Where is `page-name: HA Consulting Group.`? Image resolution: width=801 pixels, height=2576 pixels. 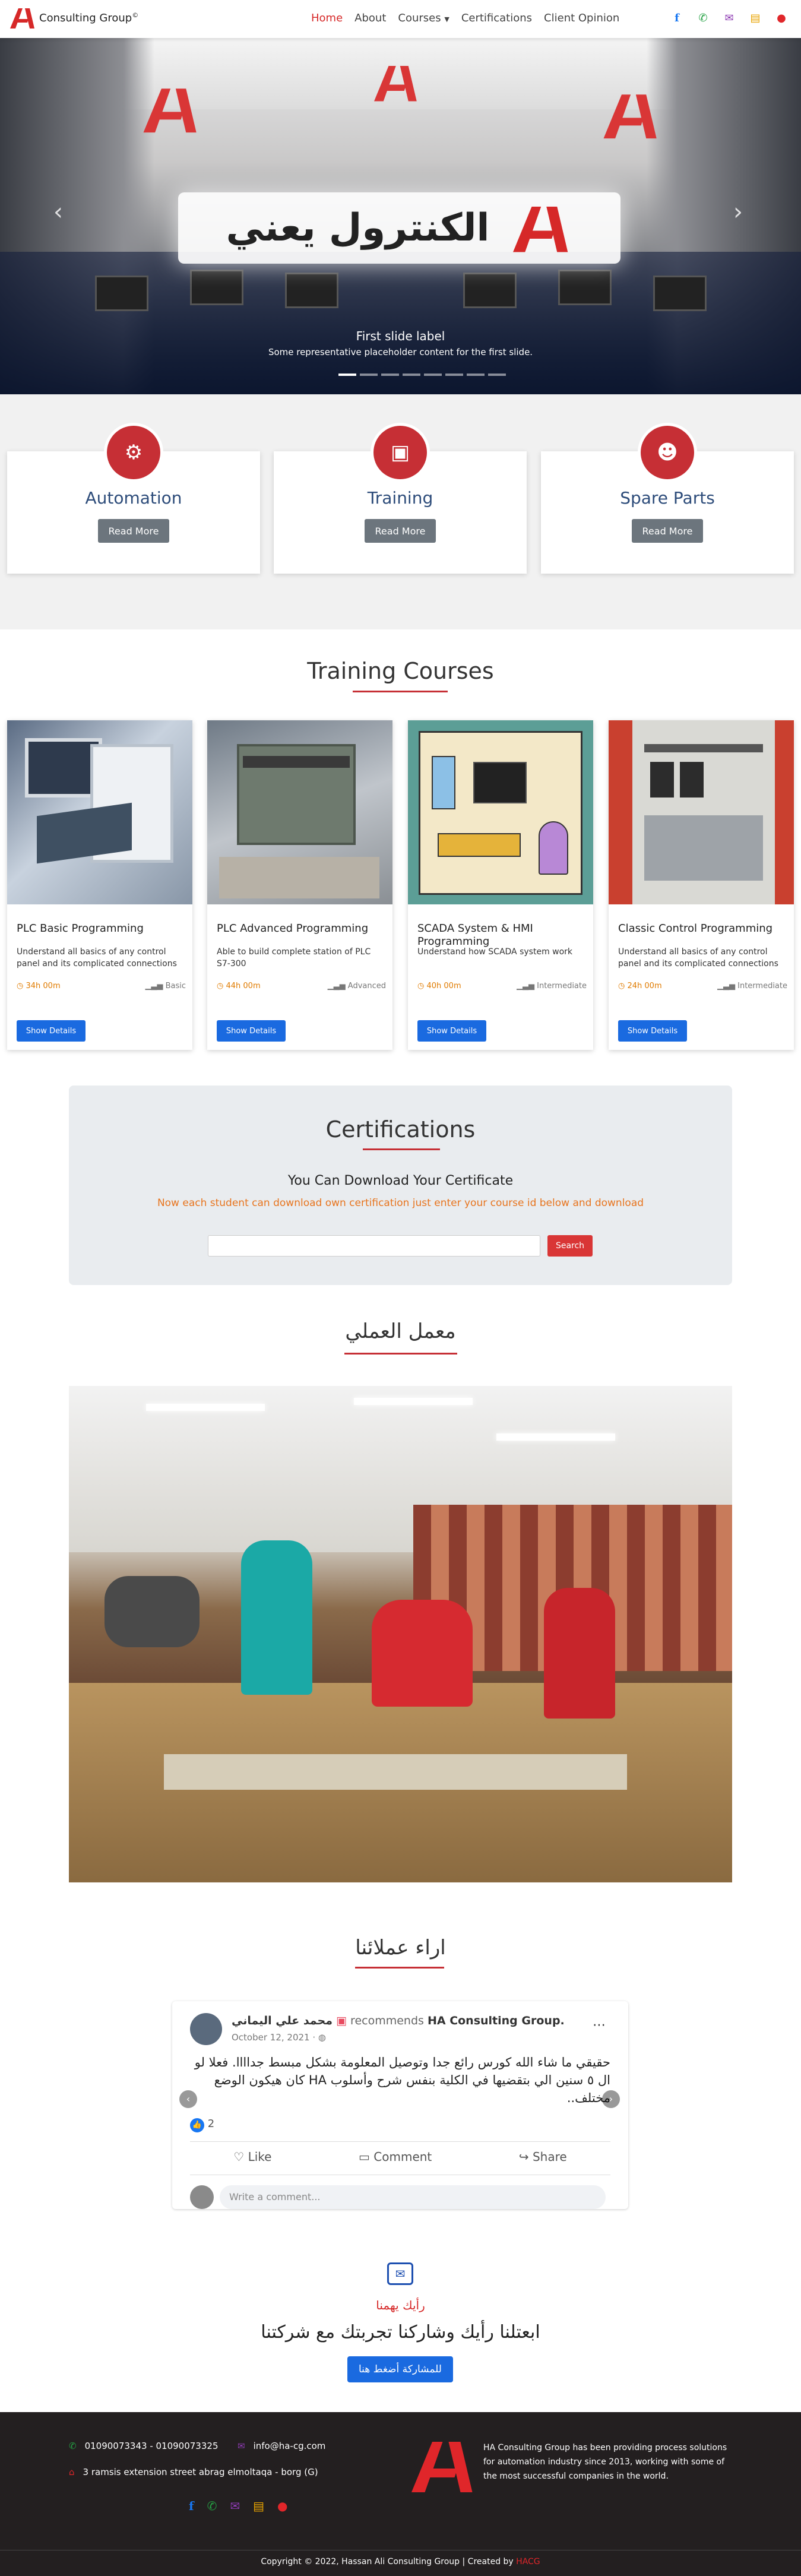
page-name: HA Consulting Group. is located at coordinates (496, 2020).